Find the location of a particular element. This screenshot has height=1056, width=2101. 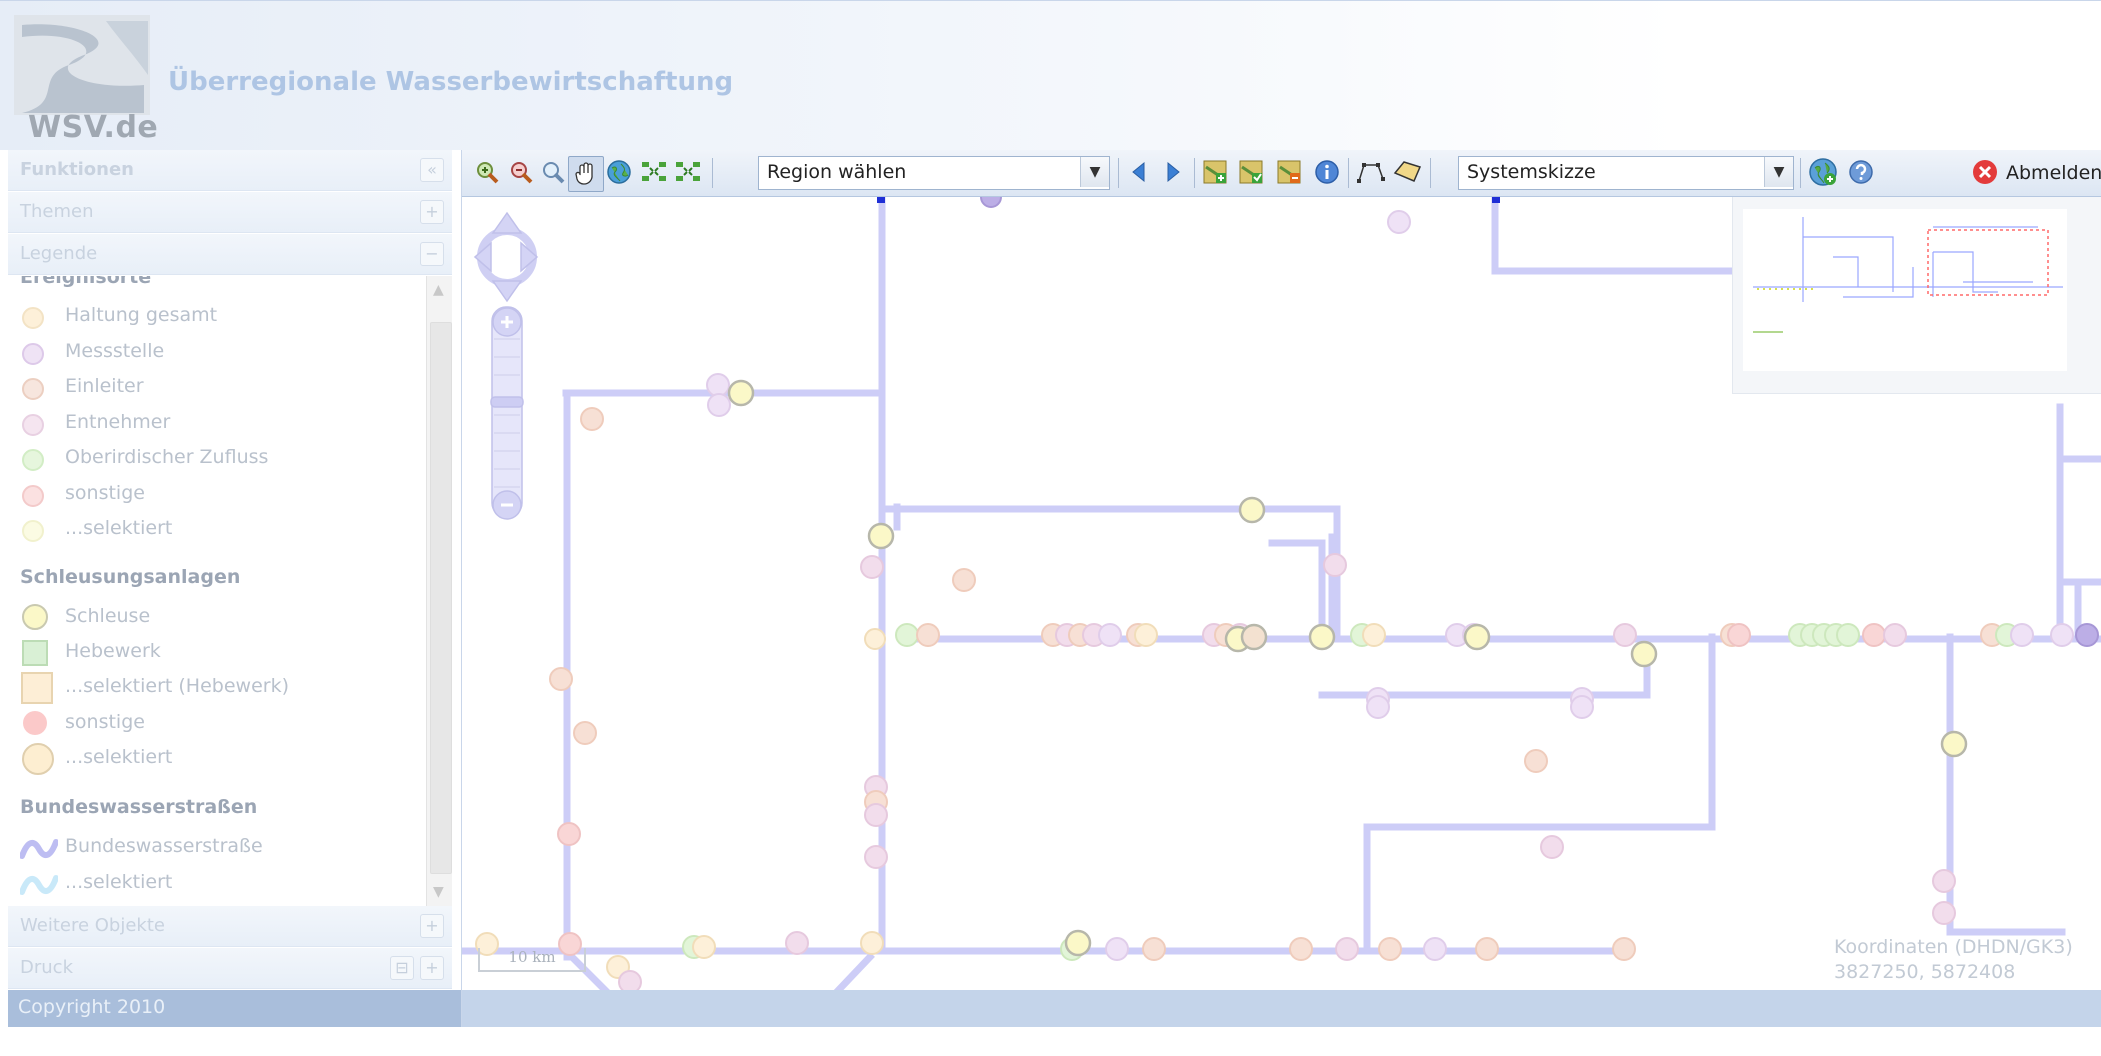

panel-title: Weitere Objekte is located at coordinates (92, 925).